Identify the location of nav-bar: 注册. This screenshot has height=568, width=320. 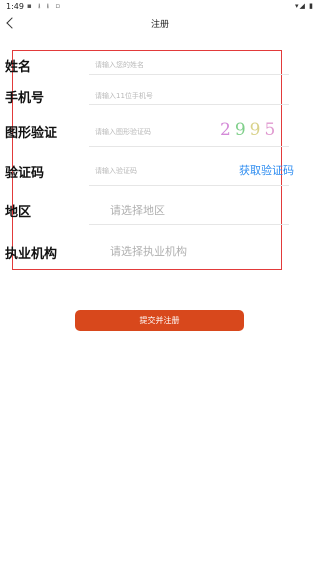
(160, 24).